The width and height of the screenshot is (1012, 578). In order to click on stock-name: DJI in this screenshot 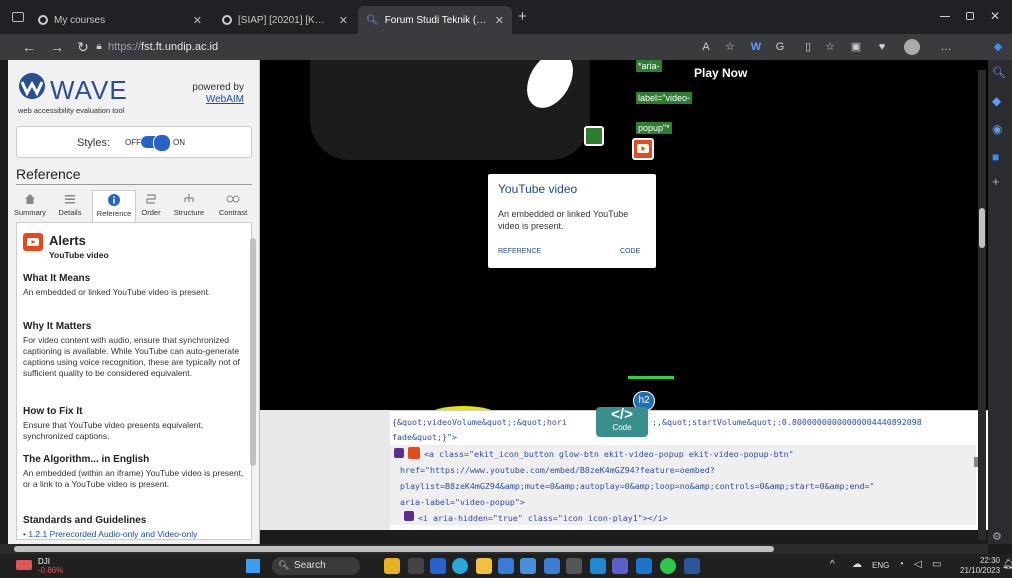, I will do `click(44, 561)`.